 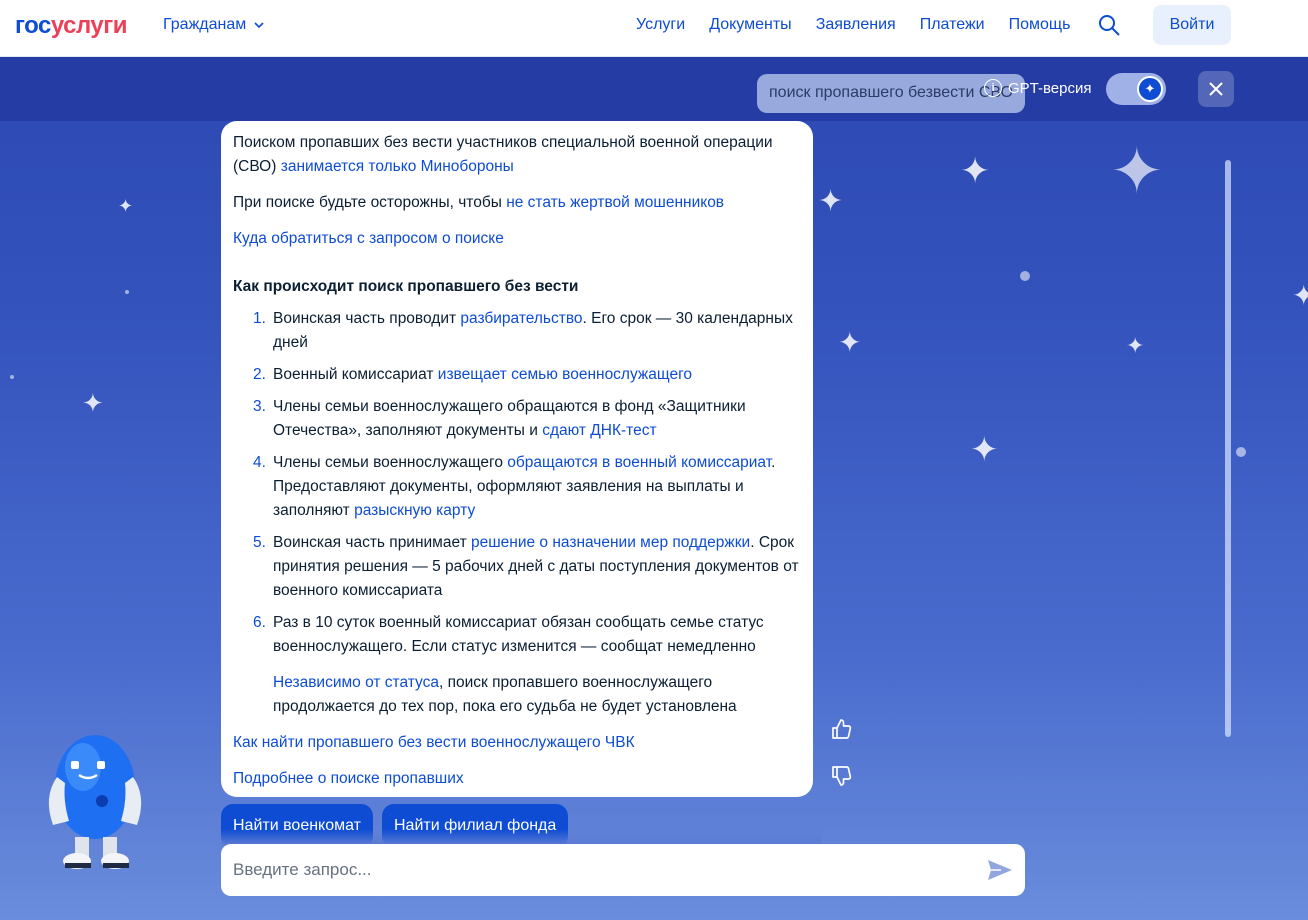 I want to click on link-ministry-defense: занимается только Минобороны, so click(x=397, y=166).